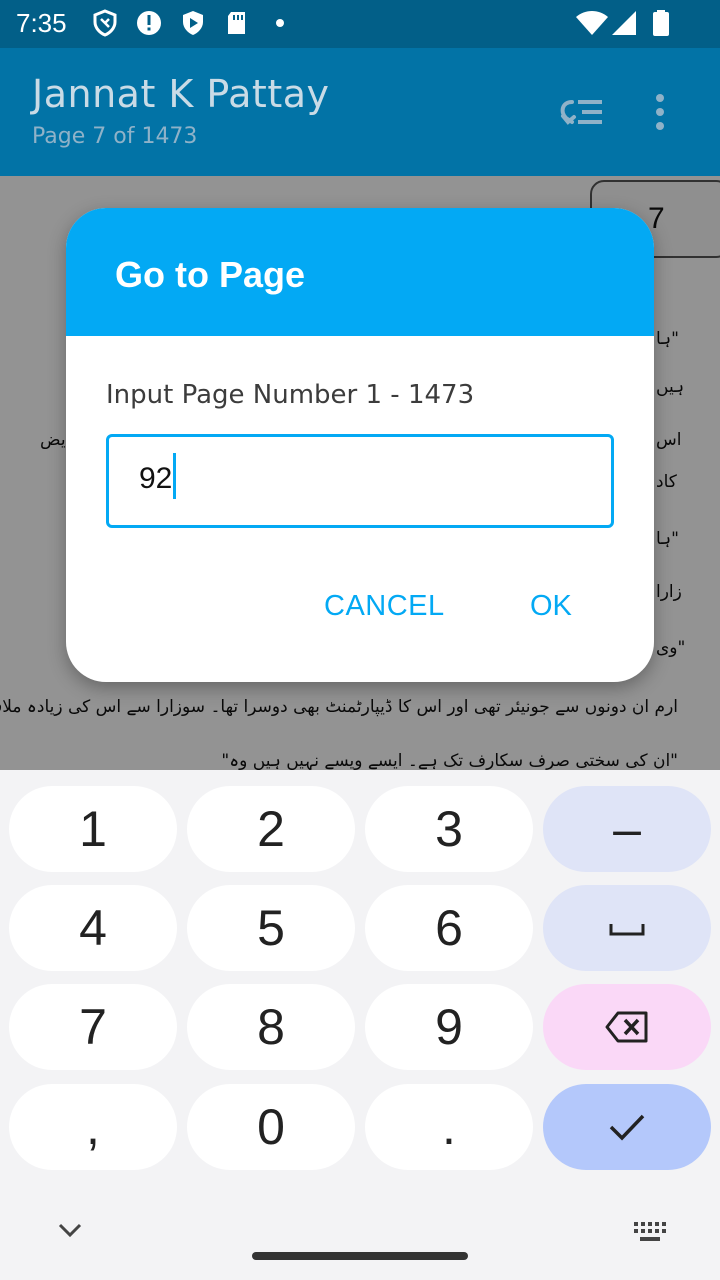  What do you see at coordinates (175, 476) in the screenshot?
I see `text-caret` at bounding box center [175, 476].